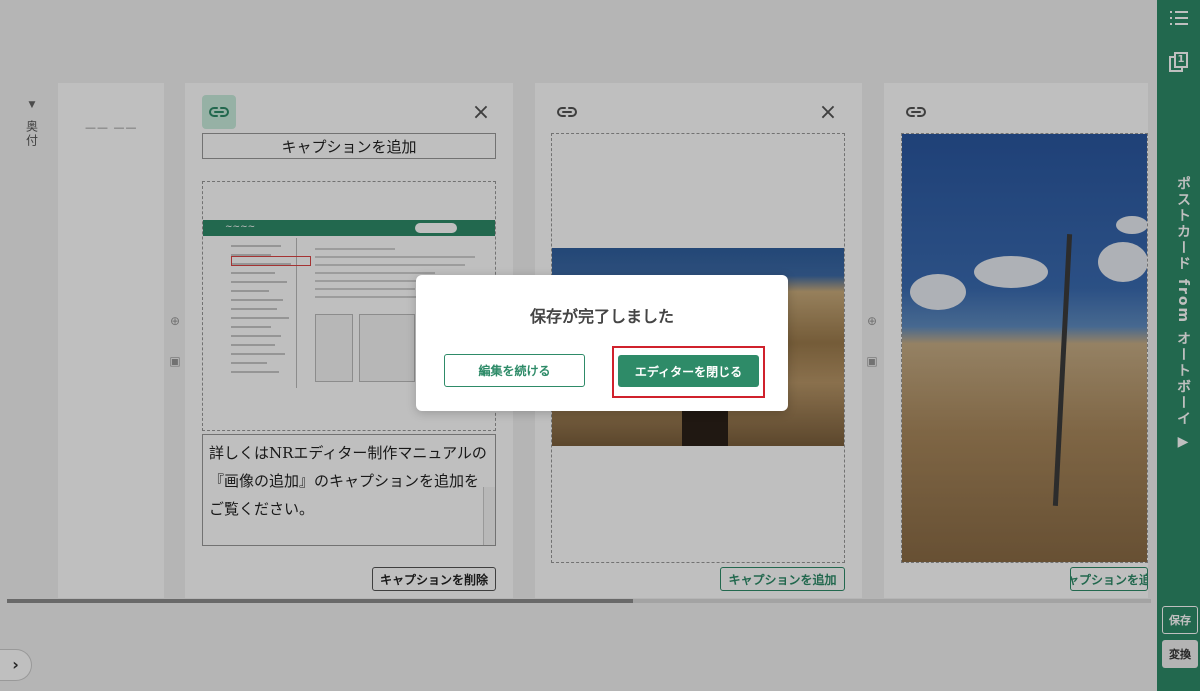 The height and width of the screenshot is (691, 1200). What do you see at coordinates (688, 372) in the screenshot?
I see `highlight-box` at bounding box center [688, 372].